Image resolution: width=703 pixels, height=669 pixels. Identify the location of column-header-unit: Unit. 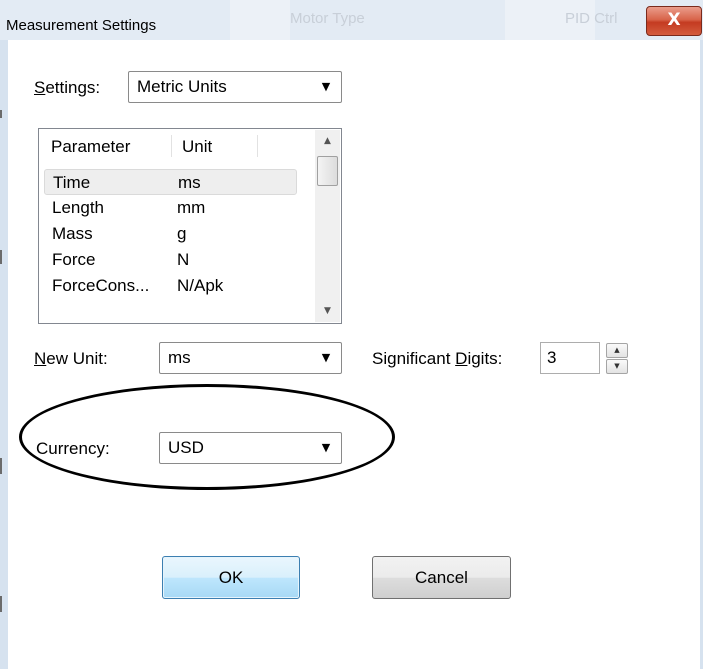
(197, 147).